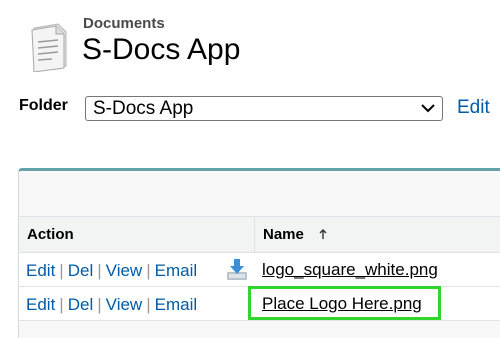 The height and width of the screenshot is (338, 500). I want to click on folder-select-value: S-Docs App, so click(143, 108).